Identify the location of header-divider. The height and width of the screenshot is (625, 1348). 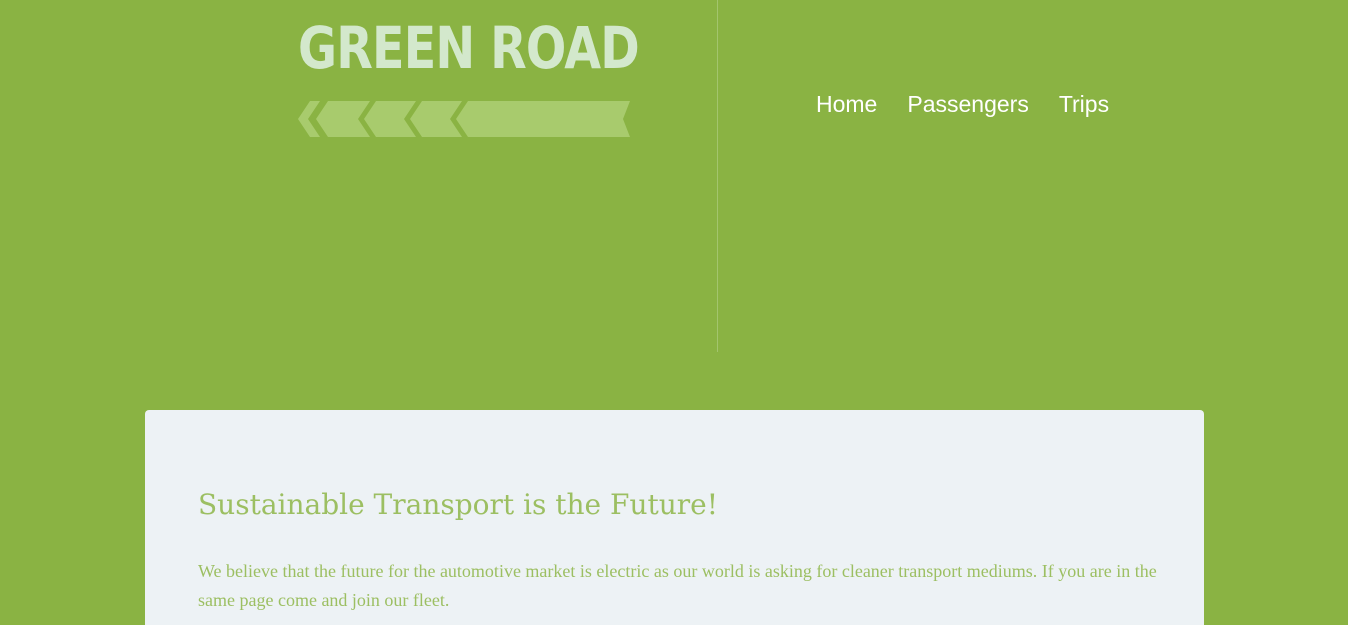
(717, 176).